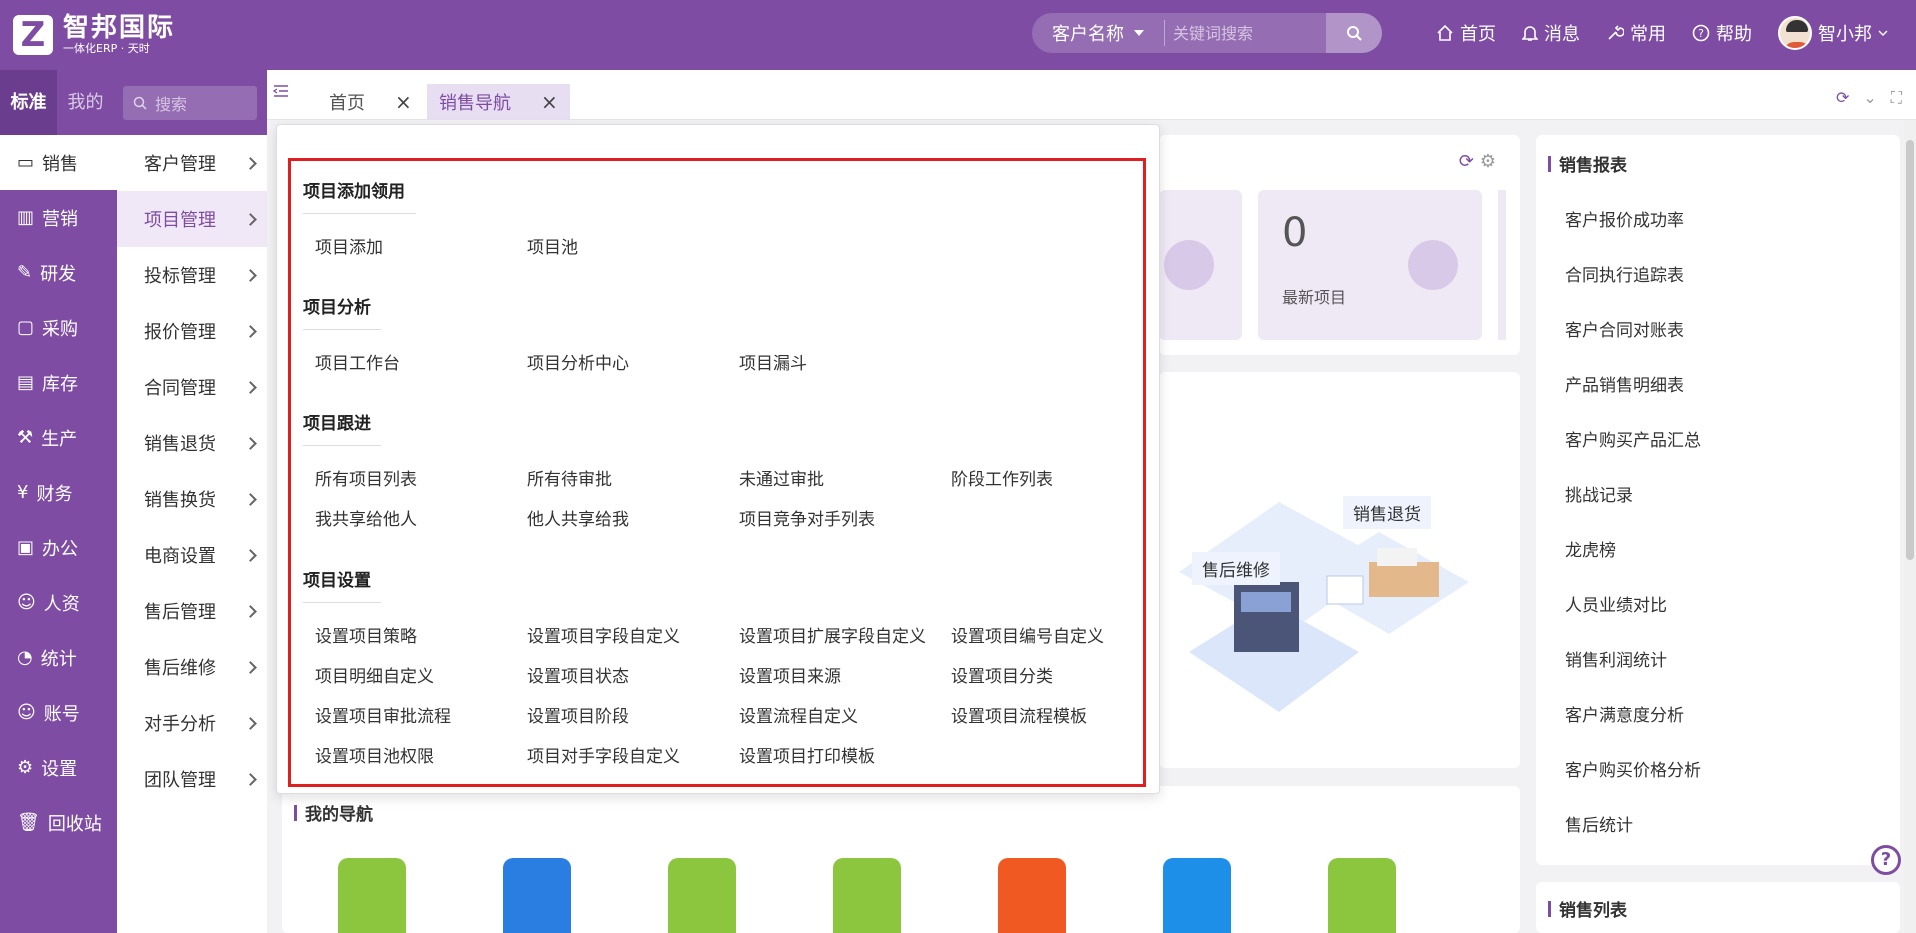 This screenshot has height=933, width=1916. Describe the element at coordinates (383, 714) in the screenshot. I see `menu-link: 设置项目审批流程` at that location.